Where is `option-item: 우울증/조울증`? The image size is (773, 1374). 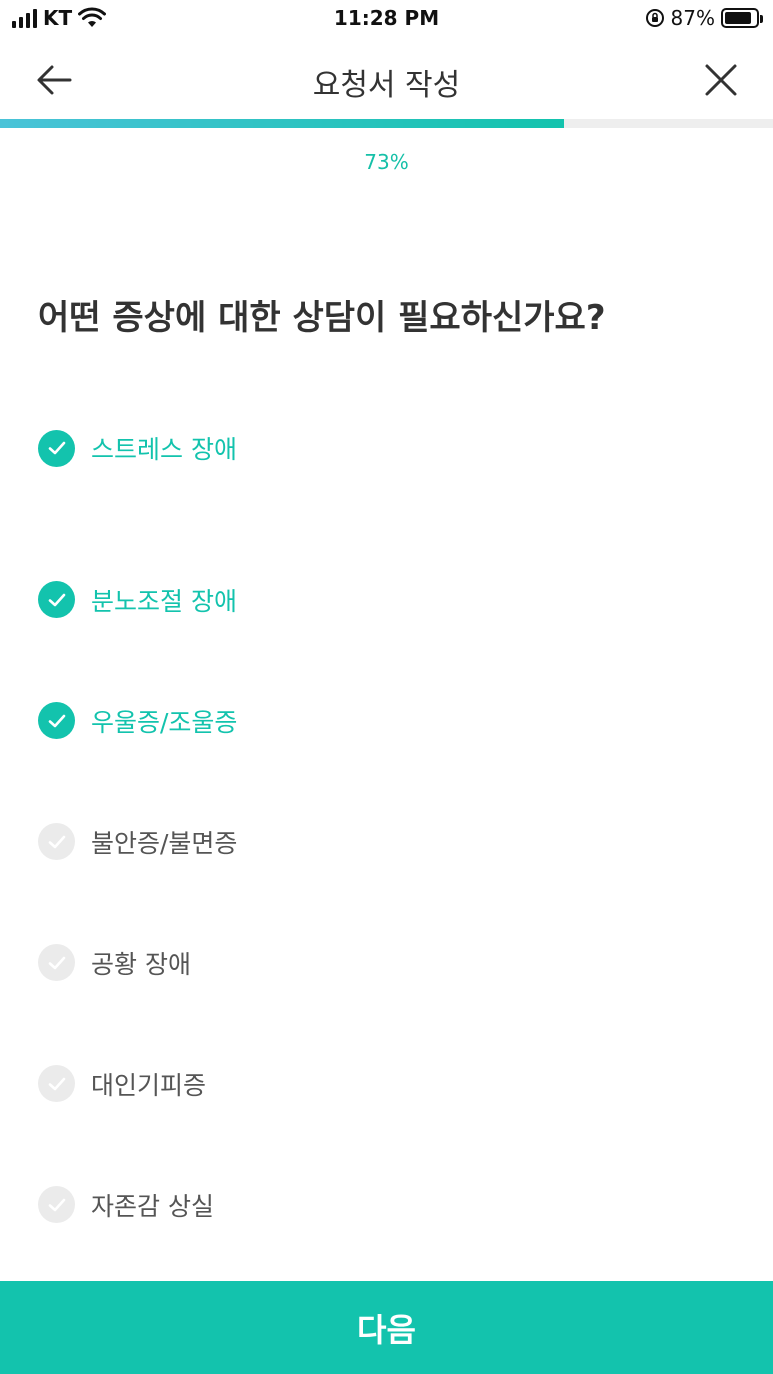
option-item: 우울증/조울증 is located at coordinates (388, 720).